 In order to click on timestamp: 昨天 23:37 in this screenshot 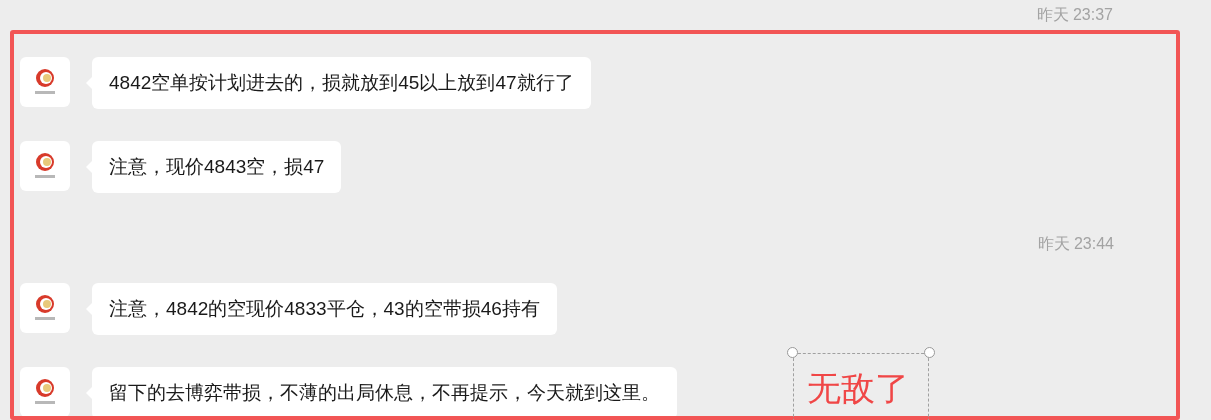, I will do `click(1074, 15)`.